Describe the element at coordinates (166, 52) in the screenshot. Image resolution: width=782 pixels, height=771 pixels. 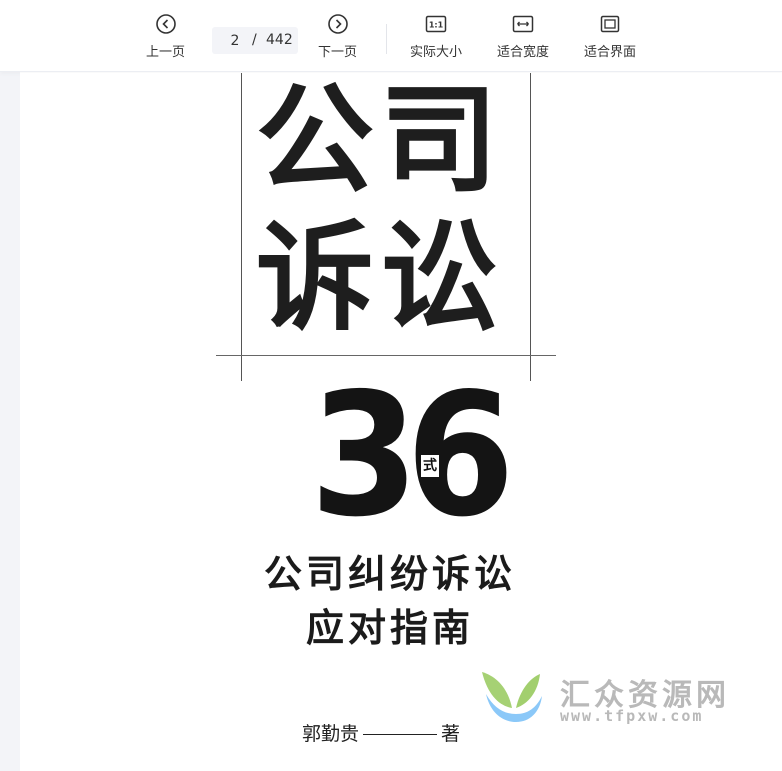
I see `prev-page-label: 上一页` at that location.